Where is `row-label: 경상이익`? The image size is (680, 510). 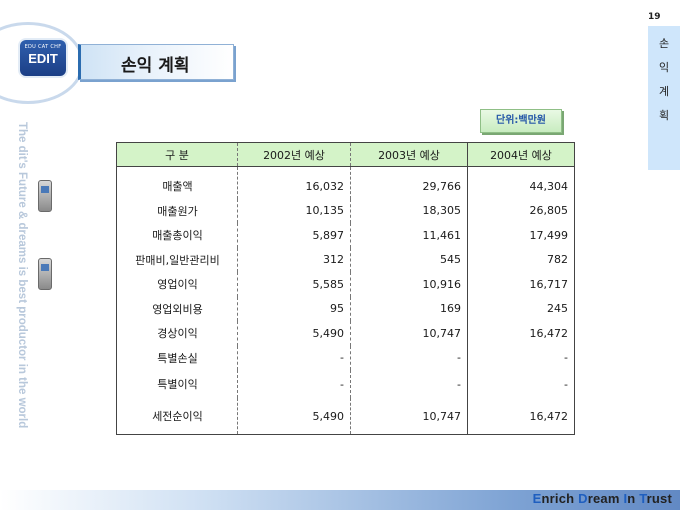
row-label: 경상이익 is located at coordinates (177, 333).